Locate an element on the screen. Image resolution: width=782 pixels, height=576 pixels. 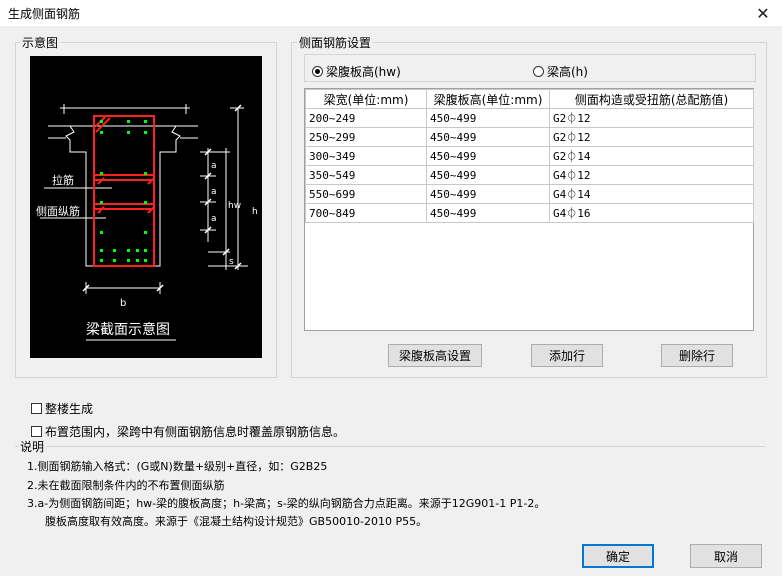
cell-width: 350~549 is located at coordinates (366, 175).